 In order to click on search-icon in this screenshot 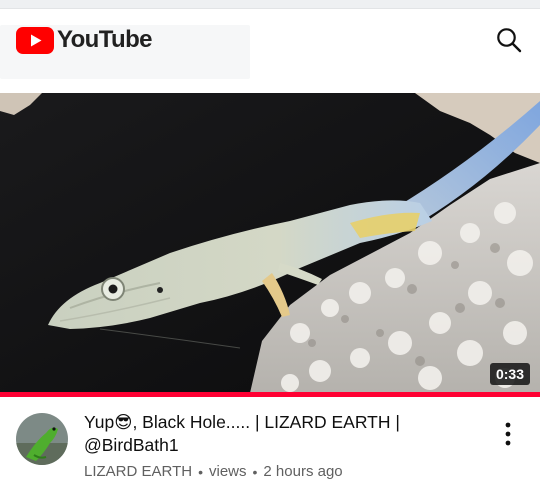, I will do `click(509, 40)`.